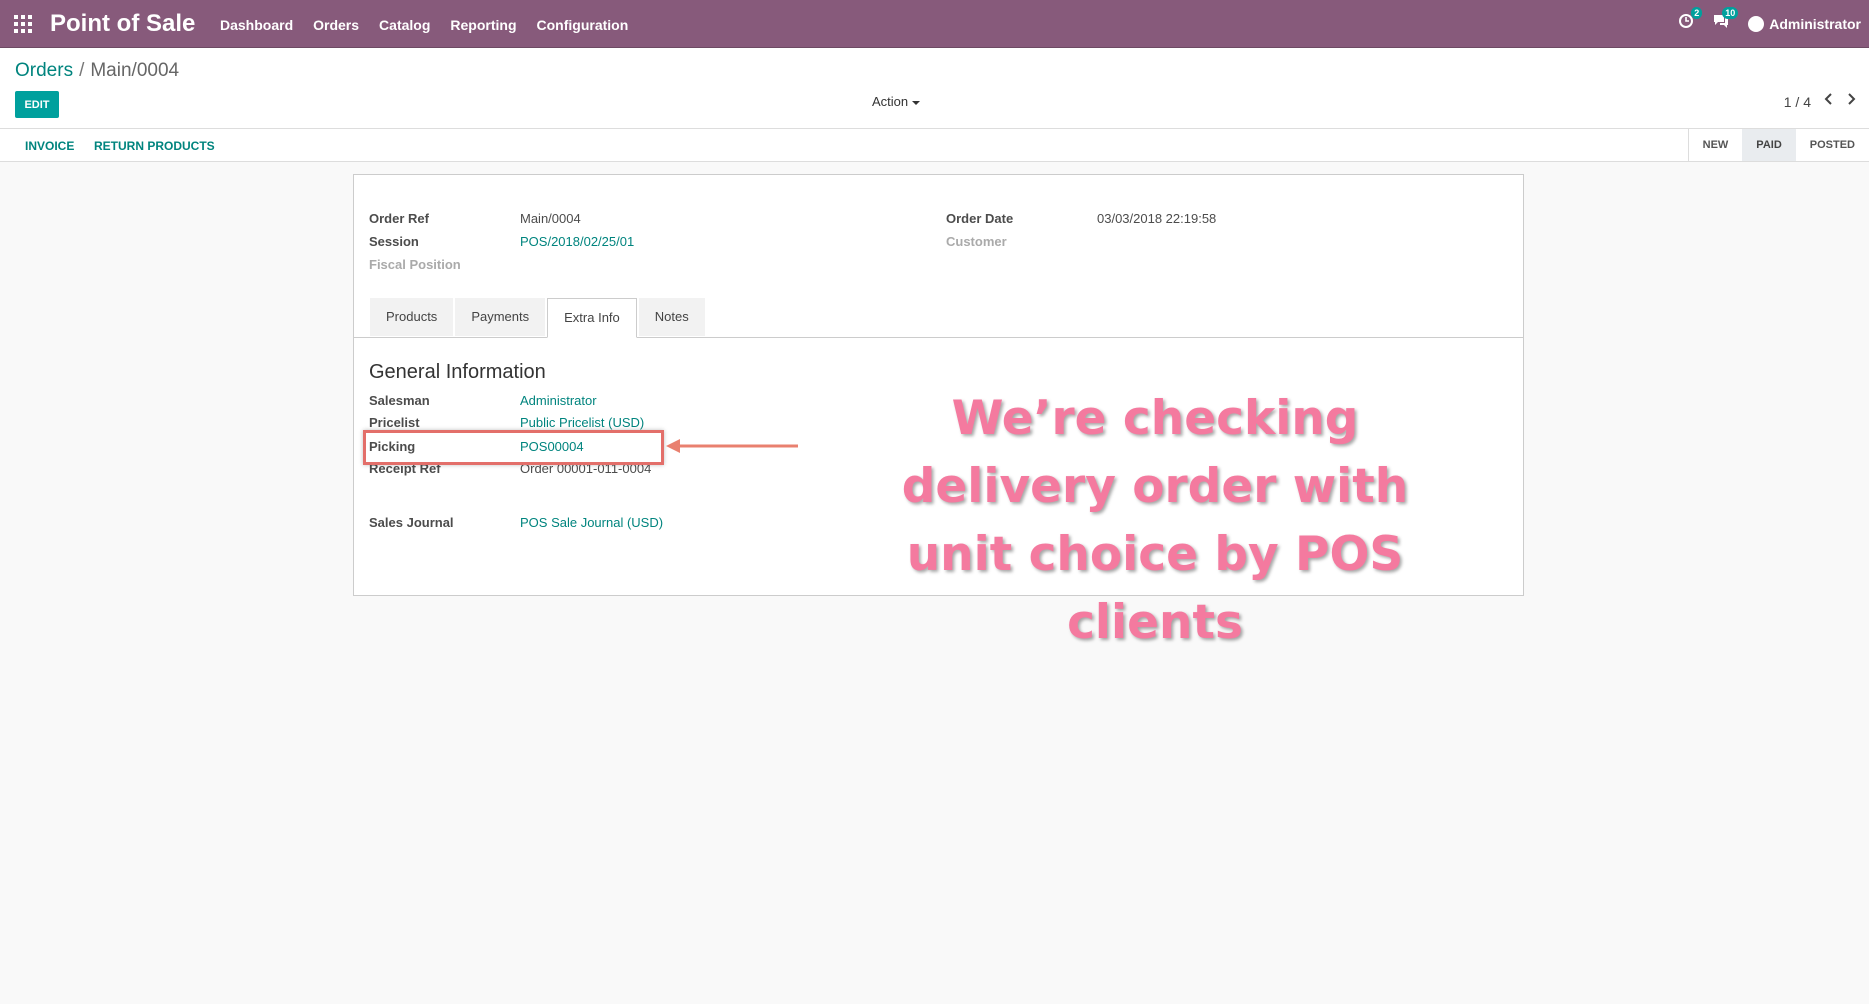  Describe the element at coordinates (123, 23) in the screenshot. I see `app-title: Point of Sale` at that location.